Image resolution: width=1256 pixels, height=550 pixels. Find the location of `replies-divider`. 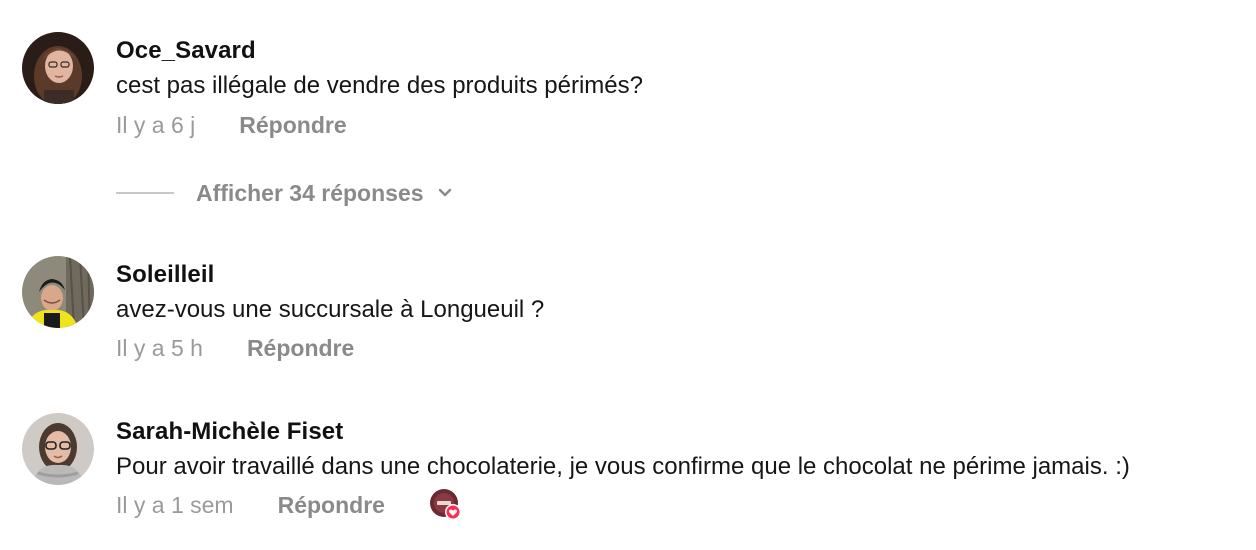

replies-divider is located at coordinates (145, 193).